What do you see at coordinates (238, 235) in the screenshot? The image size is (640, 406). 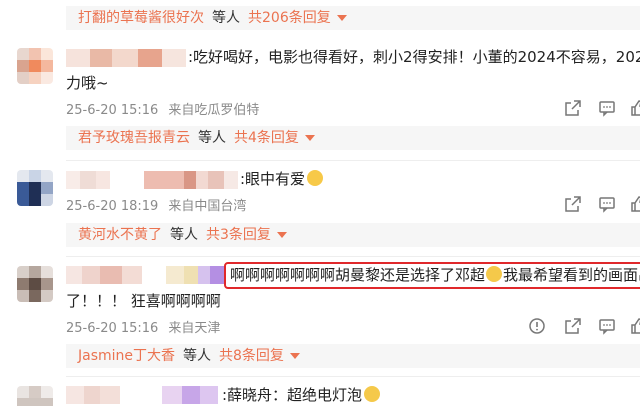 I see `reply-count-link: 共3条回复` at bounding box center [238, 235].